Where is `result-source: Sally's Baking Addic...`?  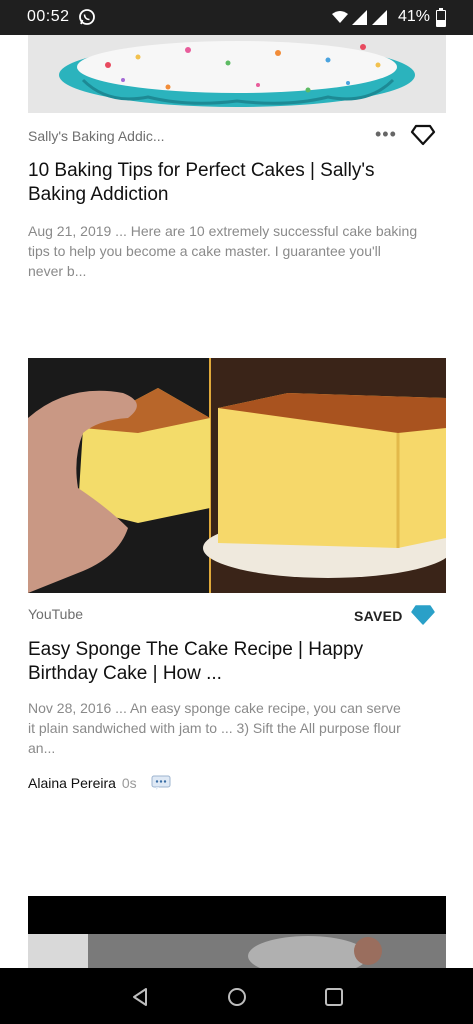 result-source: Sally's Baking Addic... is located at coordinates (96, 136).